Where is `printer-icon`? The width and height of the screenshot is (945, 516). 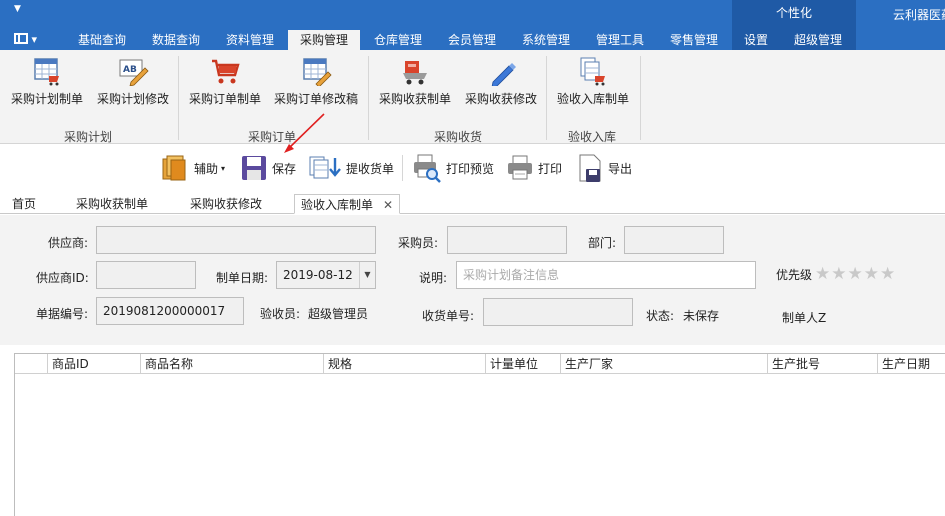
printer-icon is located at coordinates (520, 167).